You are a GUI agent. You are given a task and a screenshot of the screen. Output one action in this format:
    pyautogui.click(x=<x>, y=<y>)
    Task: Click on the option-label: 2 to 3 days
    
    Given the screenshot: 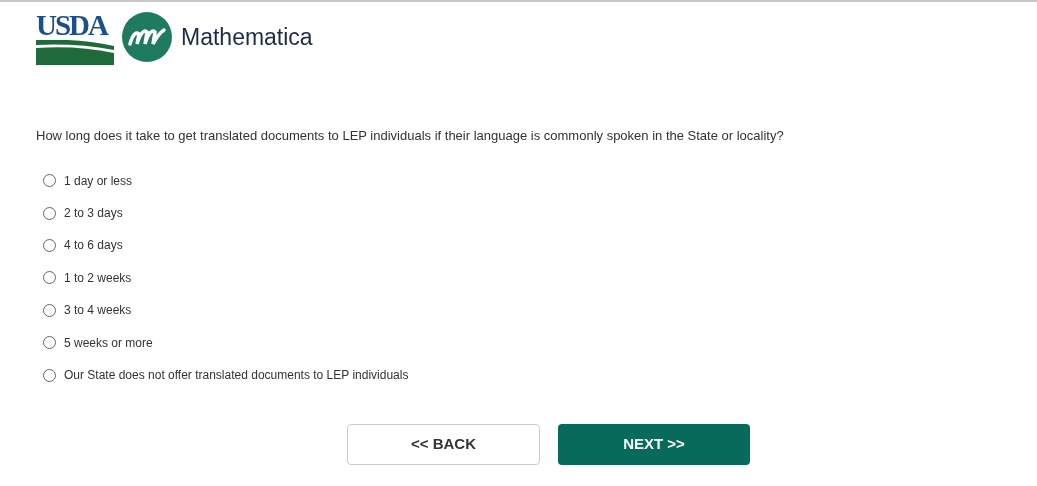 What is the action you would take?
    pyautogui.click(x=93, y=214)
    